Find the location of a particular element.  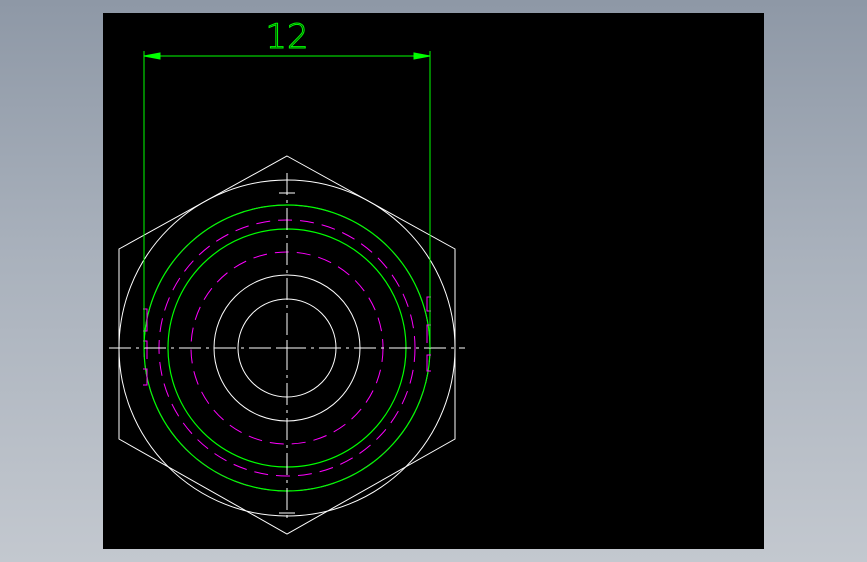

dimension-label: 12 is located at coordinates (286, 37).